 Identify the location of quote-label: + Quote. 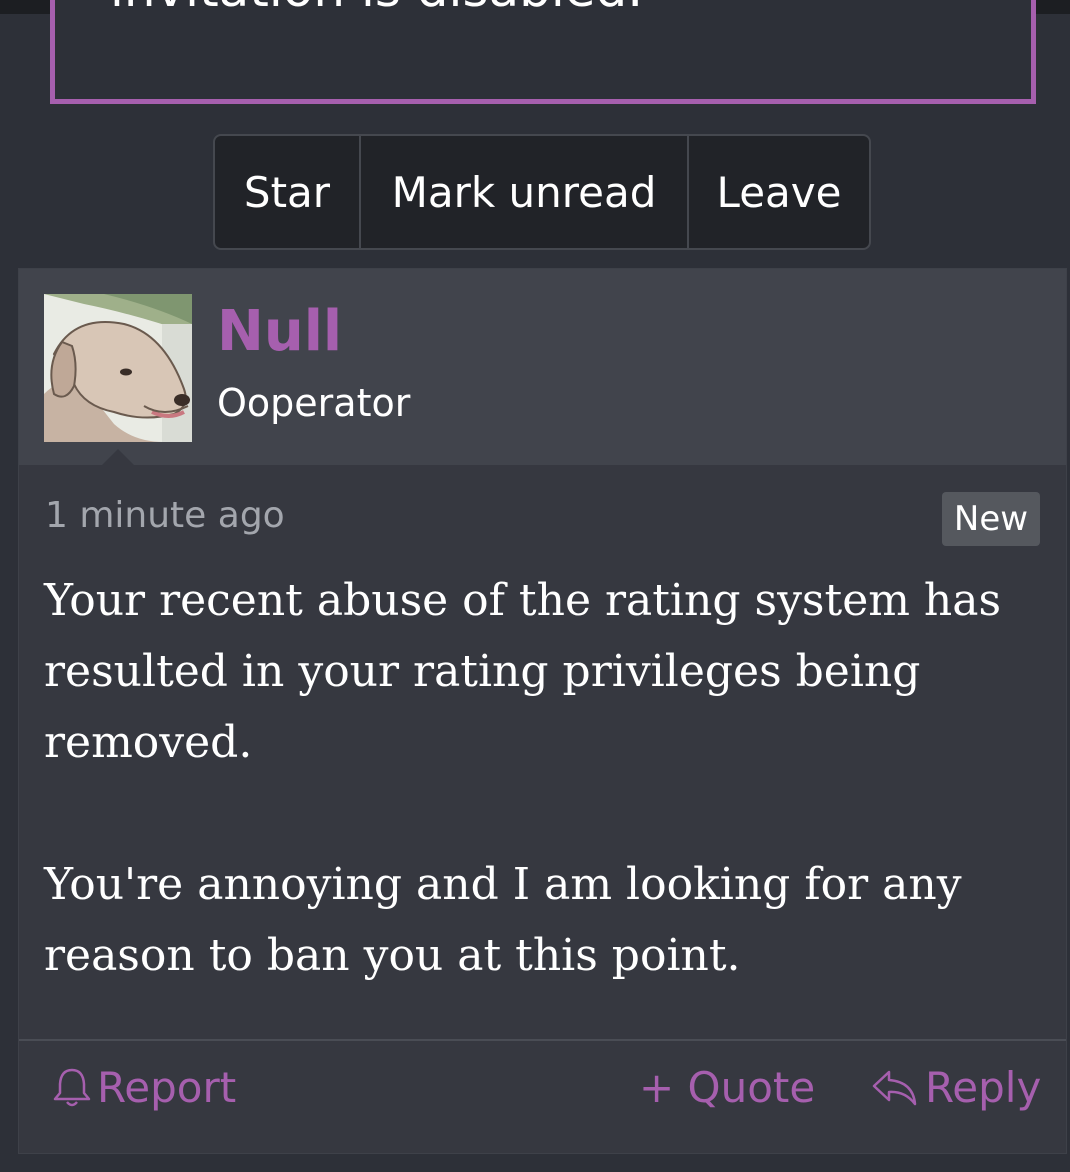
(727, 1087).